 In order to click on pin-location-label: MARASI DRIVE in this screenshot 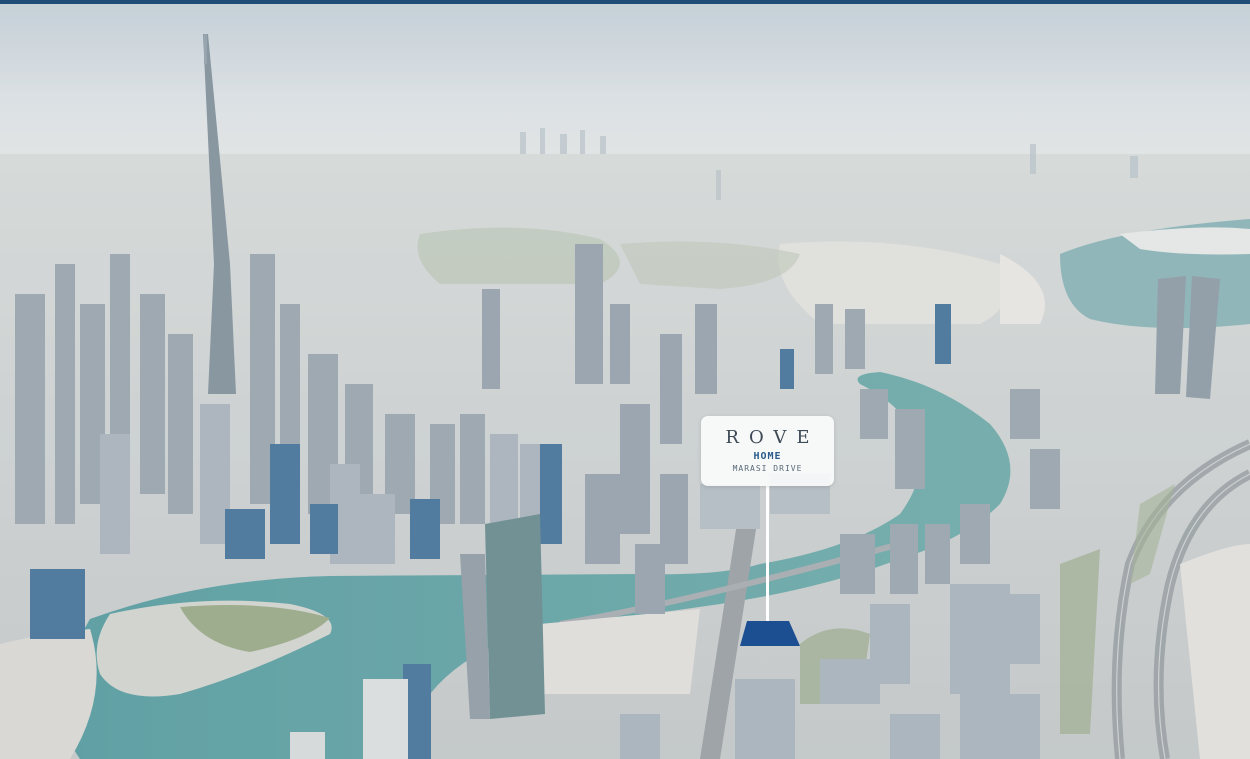, I will do `click(767, 468)`.